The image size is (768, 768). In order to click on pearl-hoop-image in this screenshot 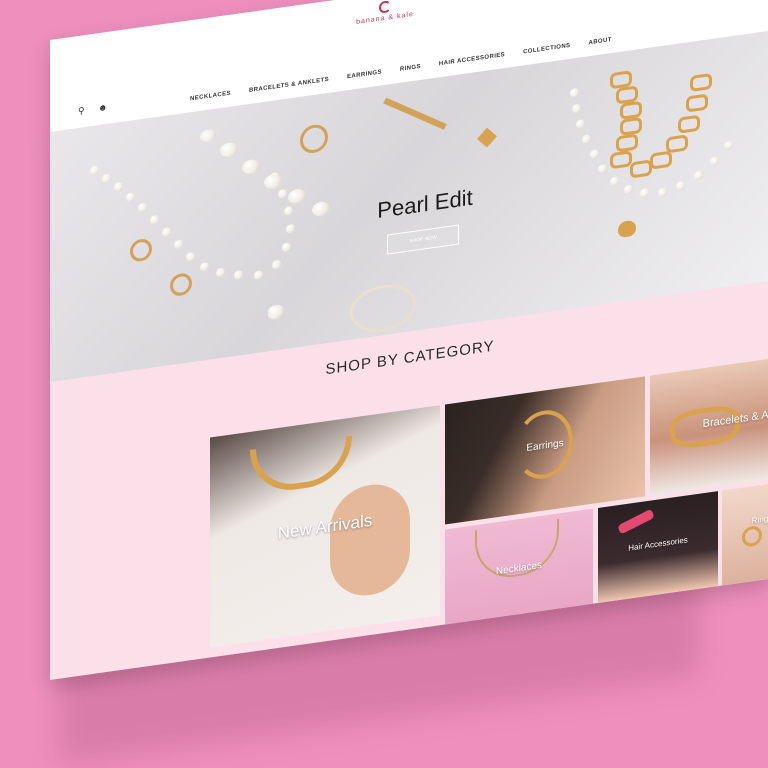, I will do `click(383, 308)`.